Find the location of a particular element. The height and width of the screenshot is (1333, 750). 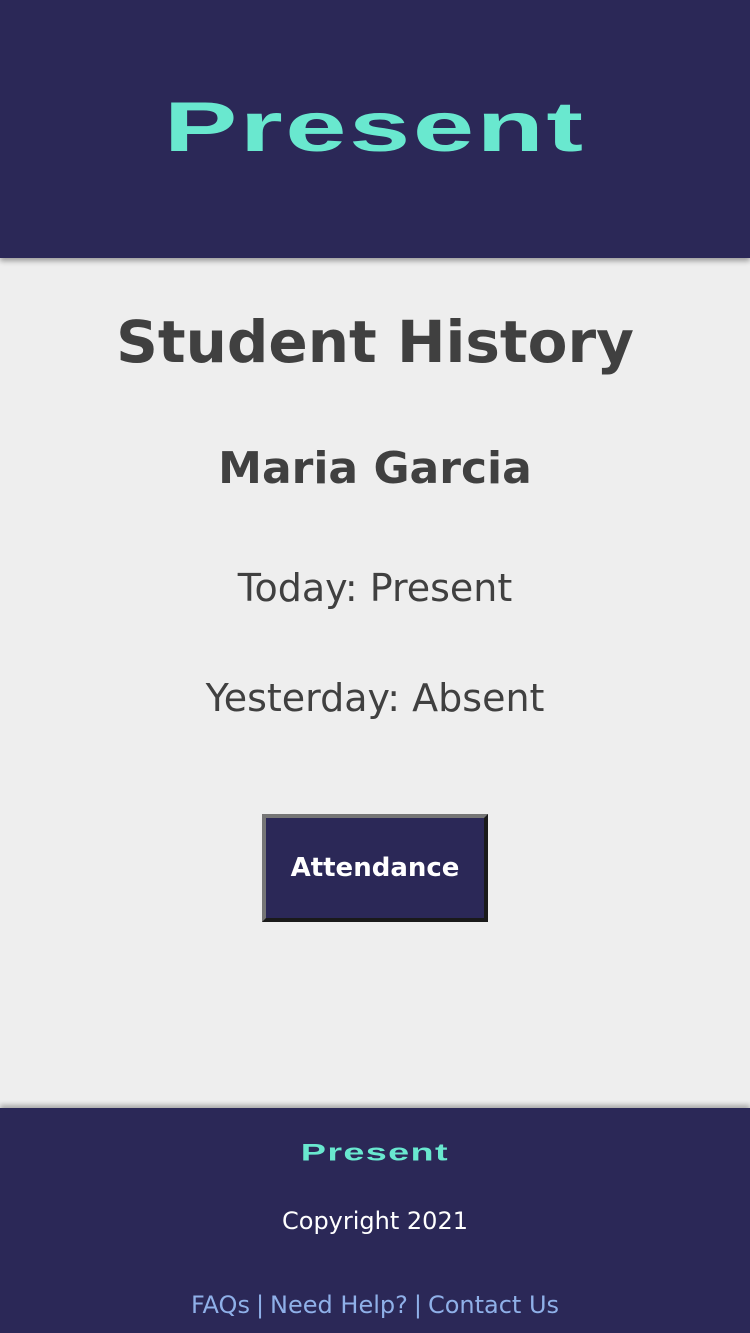

page-title: Student History is located at coordinates (375, 342).